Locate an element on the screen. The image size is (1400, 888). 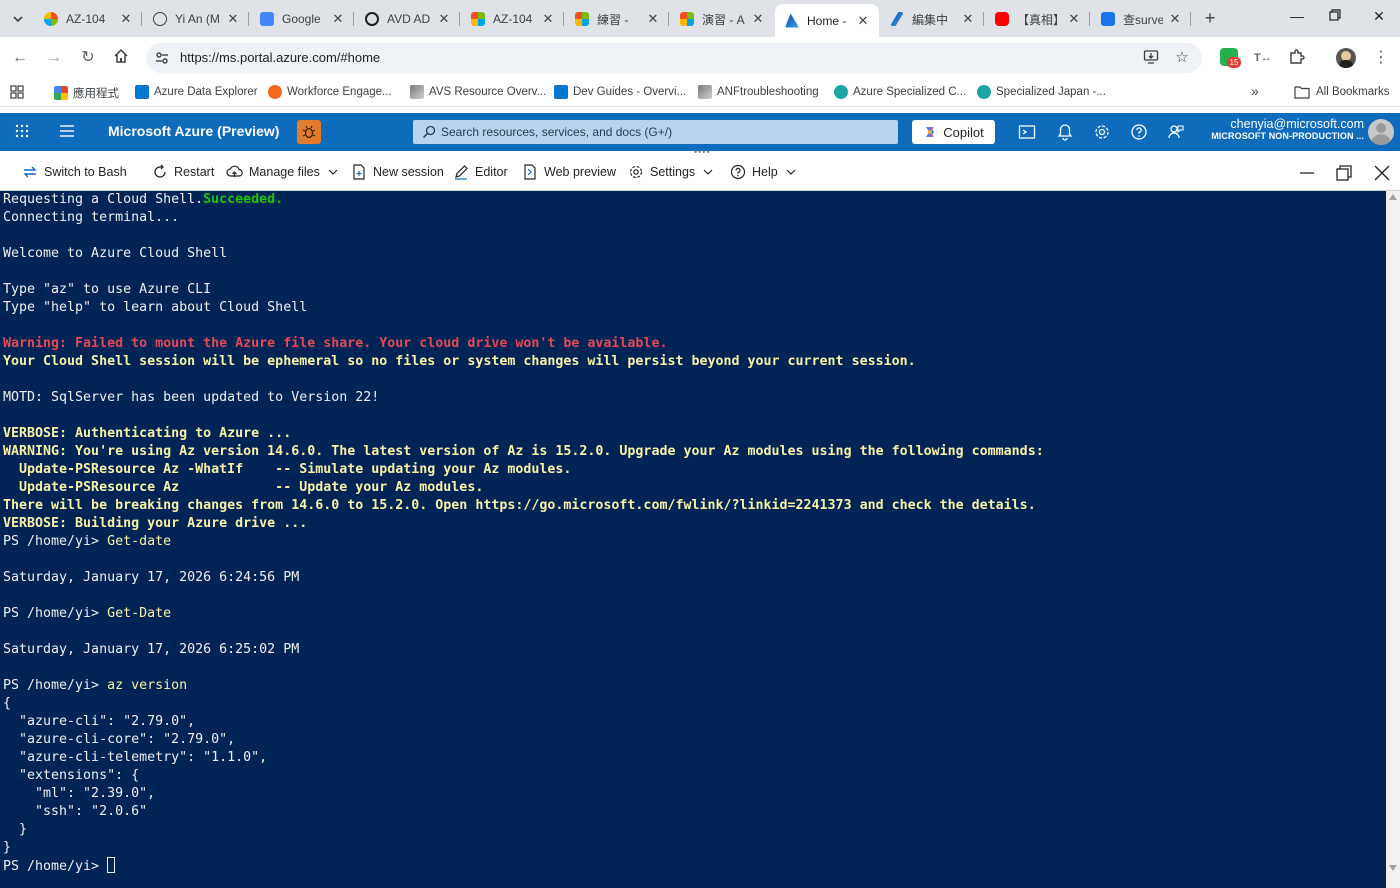
translate-extension-icon: T↔ is located at coordinates (1264, 58).